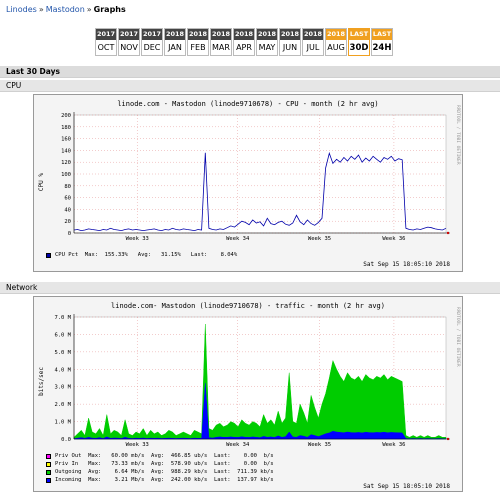 Image resolution: width=500 pixels, height=496 pixels. I want to click on legend-swatch-outgoing, so click(48, 472).